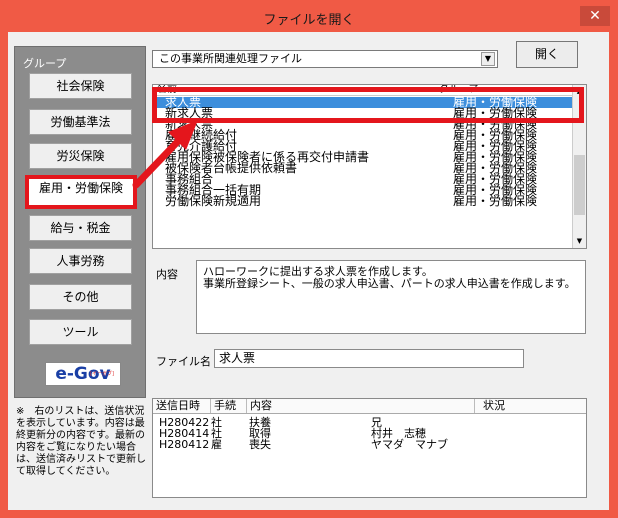 This screenshot has height=518, width=618. Describe the element at coordinates (80, 122) in the screenshot. I see `group-button-roudou-kijun: 労働基準法` at that location.